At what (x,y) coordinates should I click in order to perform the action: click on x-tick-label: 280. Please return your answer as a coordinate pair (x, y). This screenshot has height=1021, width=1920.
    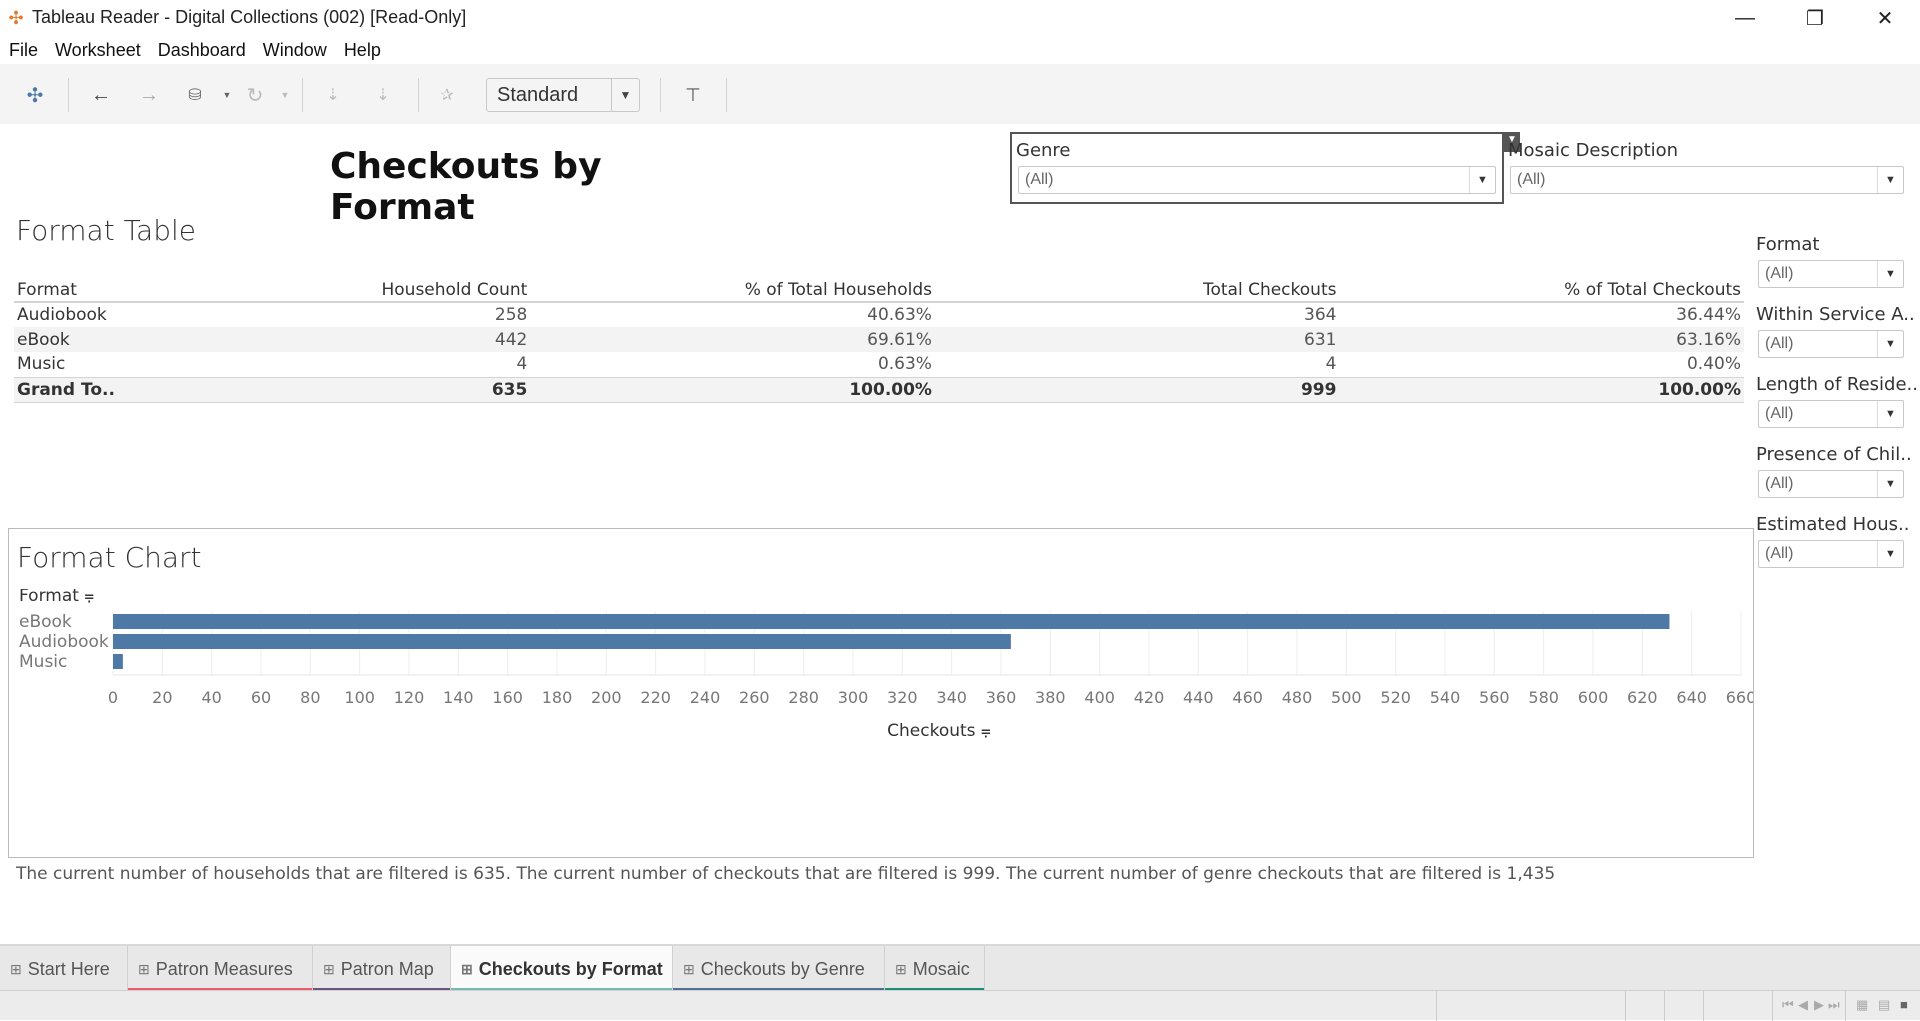
    Looking at the image, I should click on (803, 697).